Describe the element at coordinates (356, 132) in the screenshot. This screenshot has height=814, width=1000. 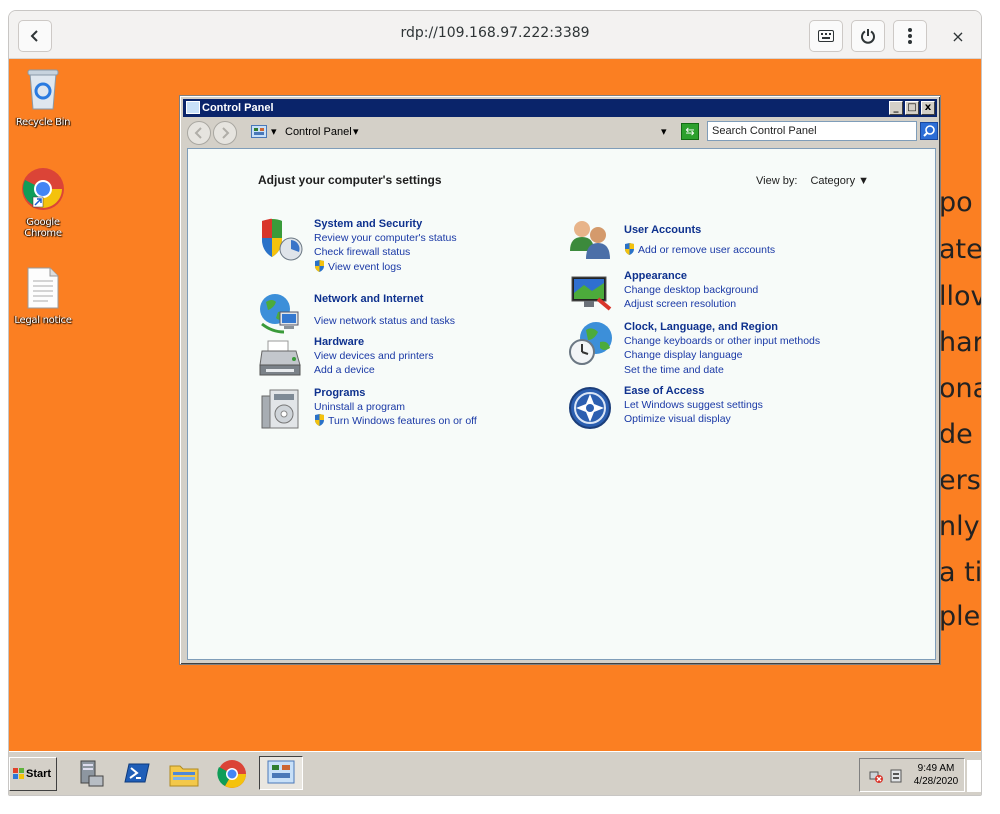
I see `breadcrumb-chevron: ▾` at that location.